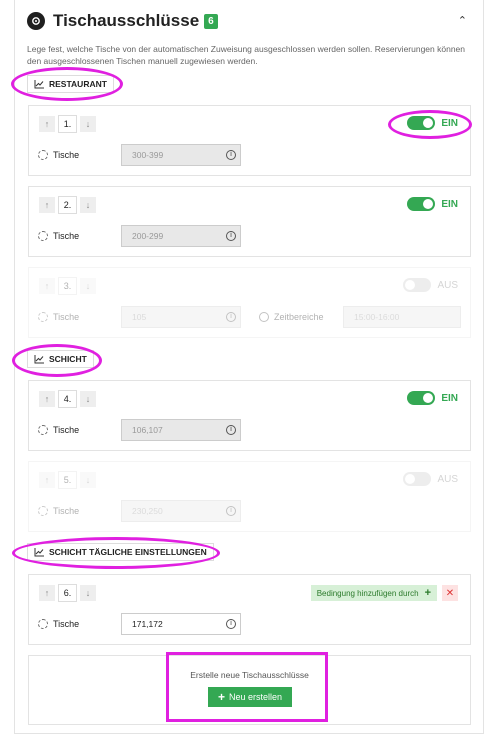  I want to click on tables-input: 171,172 i, so click(181, 624).